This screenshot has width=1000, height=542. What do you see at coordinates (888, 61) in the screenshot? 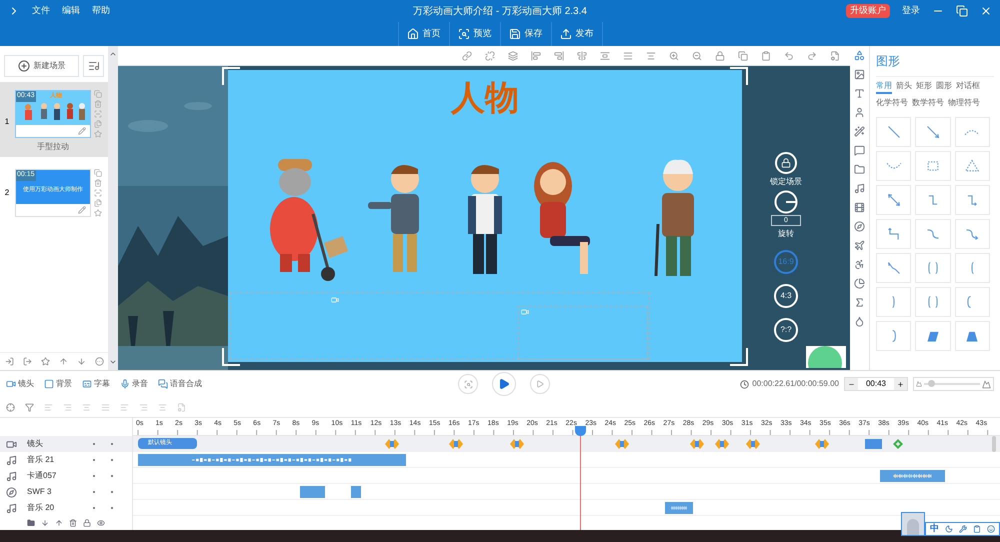
I see `panel-title: 图形` at bounding box center [888, 61].